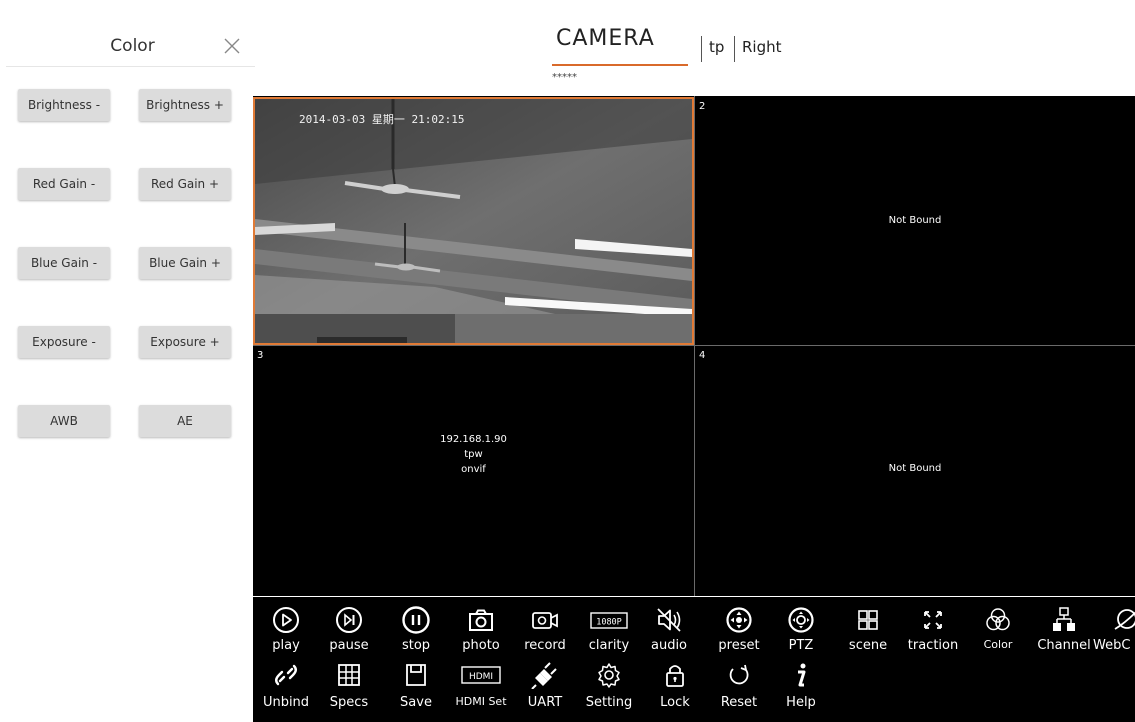 The image size is (1135, 722). What do you see at coordinates (1124, 619) in the screenshot?
I see `webcam-icon` at bounding box center [1124, 619].